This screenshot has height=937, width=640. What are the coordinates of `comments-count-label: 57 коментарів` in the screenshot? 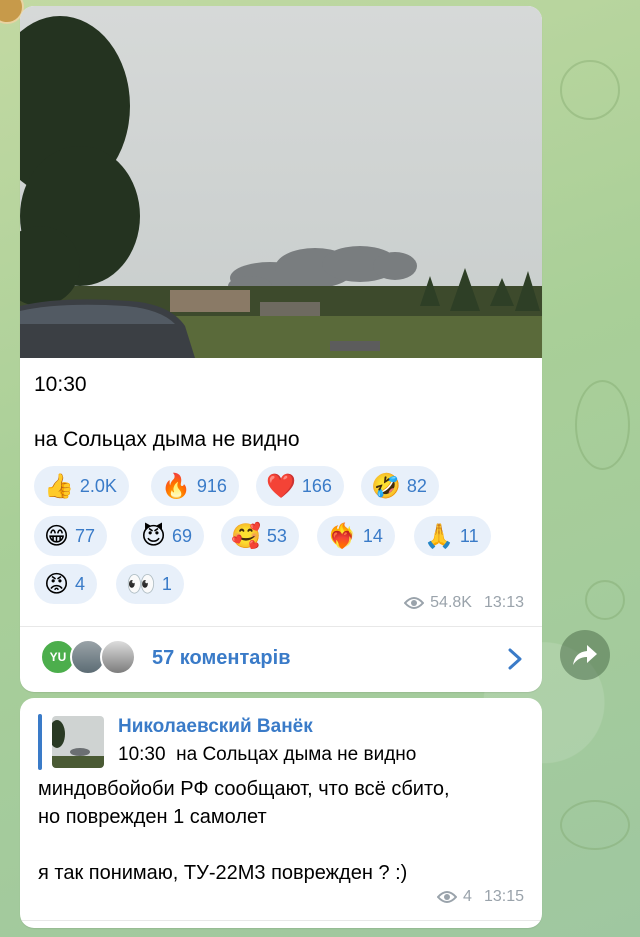 It's located at (221, 658).